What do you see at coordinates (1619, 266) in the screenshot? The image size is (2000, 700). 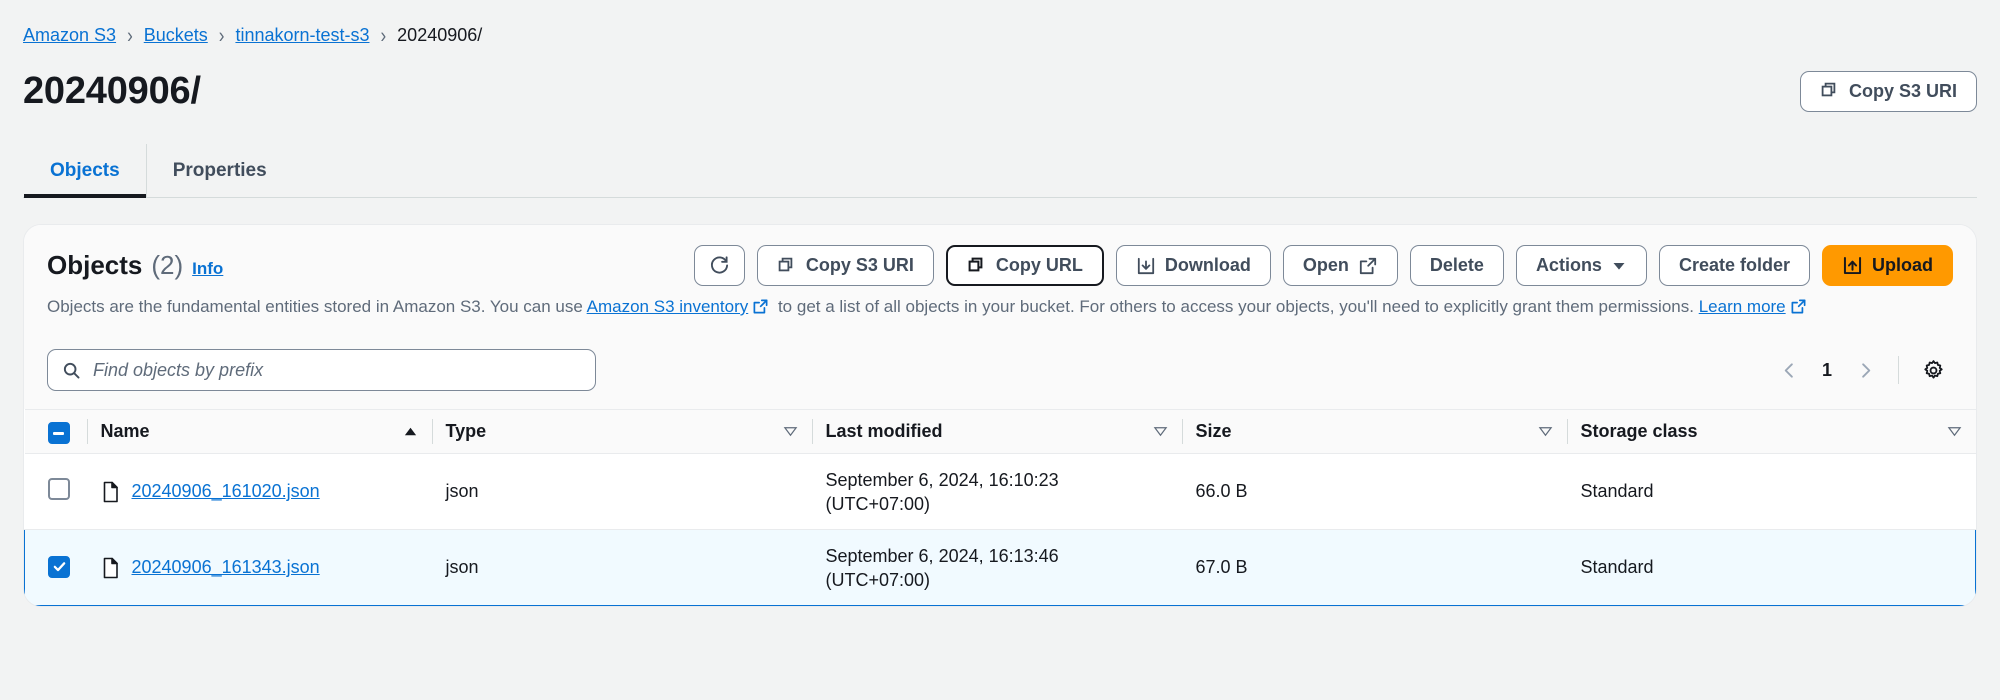 I see `chevron-down-icon` at bounding box center [1619, 266].